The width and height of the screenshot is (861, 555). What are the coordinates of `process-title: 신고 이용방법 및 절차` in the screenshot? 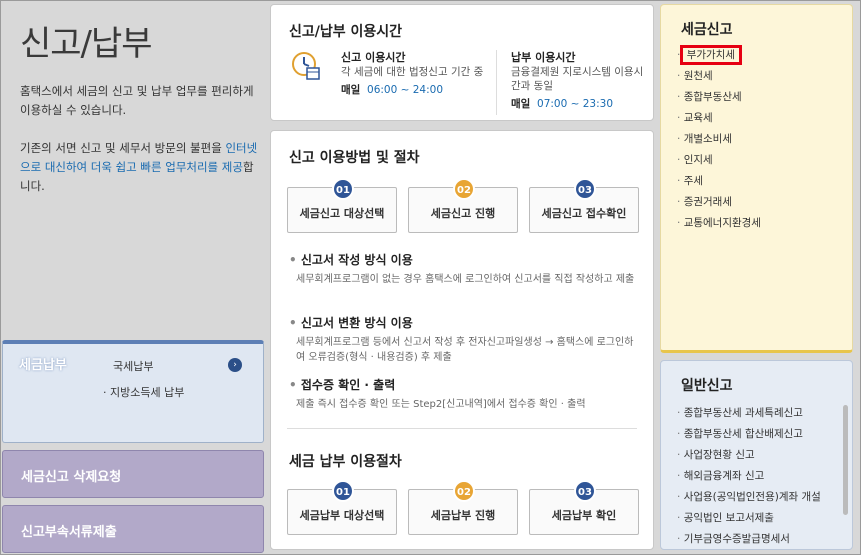 It's located at (354, 158).